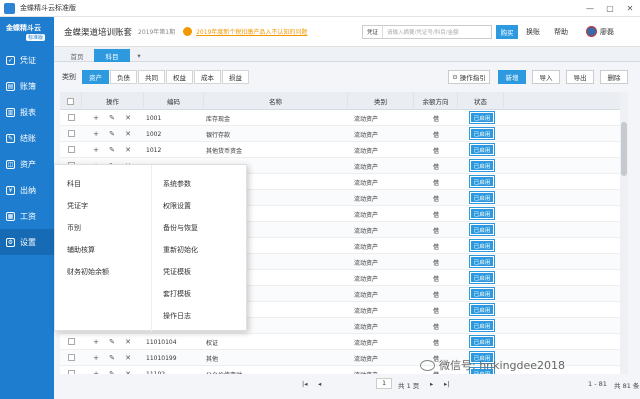  What do you see at coordinates (446, 384) in the screenshot?
I see `last-page-icon: ▸|` at bounding box center [446, 384].